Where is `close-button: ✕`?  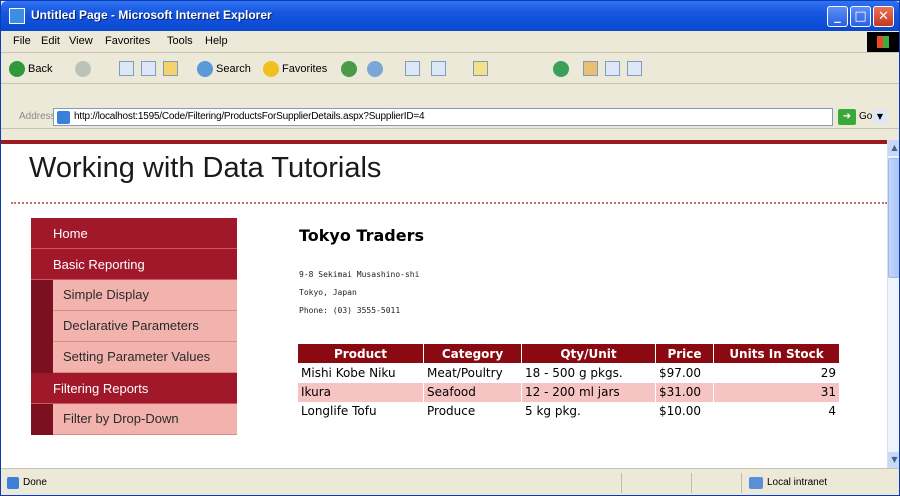
close-button: ✕ is located at coordinates (883, 16).